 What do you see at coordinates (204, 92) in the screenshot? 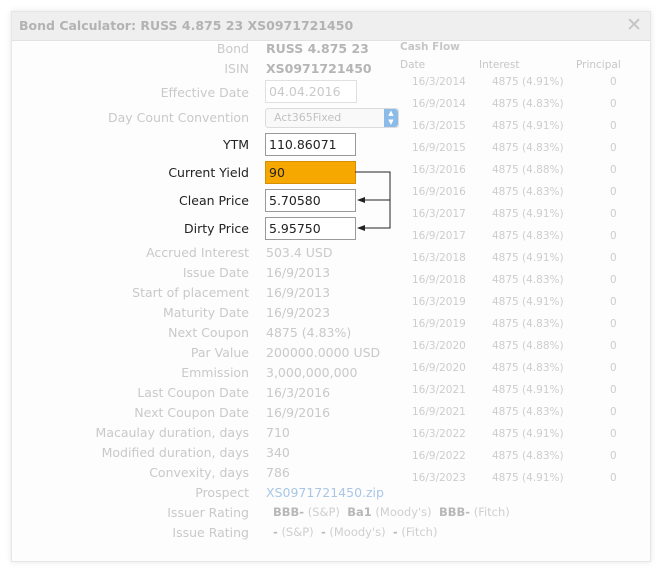
I see `effective-date-label: Effective Date` at bounding box center [204, 92].